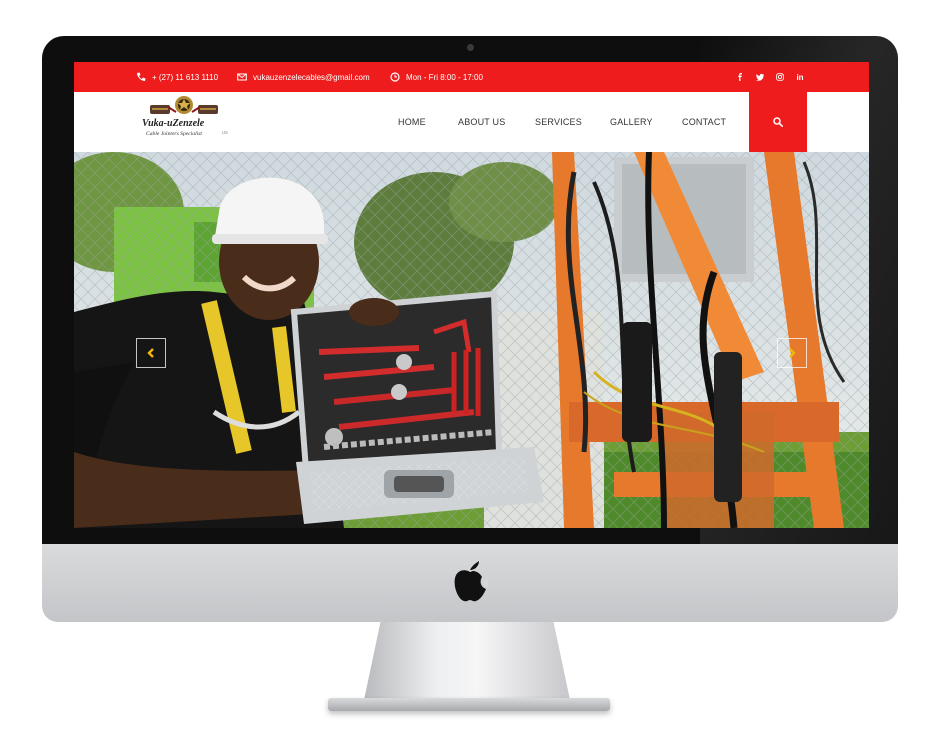 This screenshot has height=754, width=934. Describe the element at coordinates (225, 133) in the screenshot. I see `svg-text: LTD` at that location.